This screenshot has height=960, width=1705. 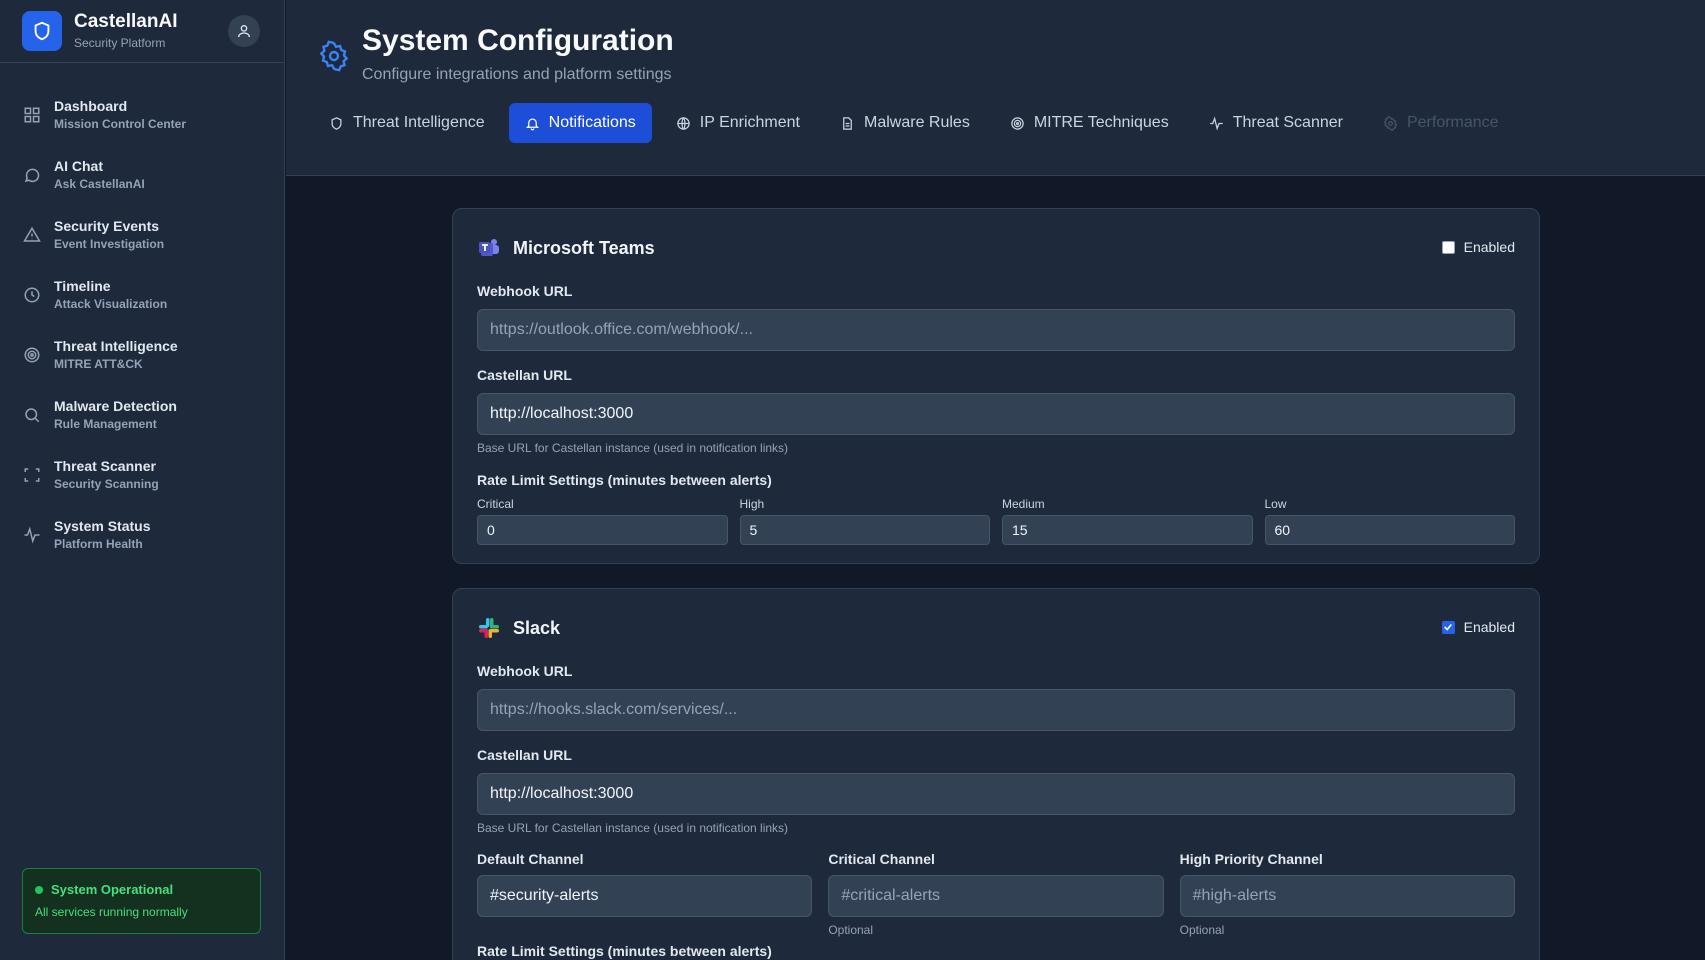 What do you see at coordinates (142, 235) in the screenshot?
I see `sidebar-item-security-events: Security Events Event Investigation` at bounding box center [142, 235].